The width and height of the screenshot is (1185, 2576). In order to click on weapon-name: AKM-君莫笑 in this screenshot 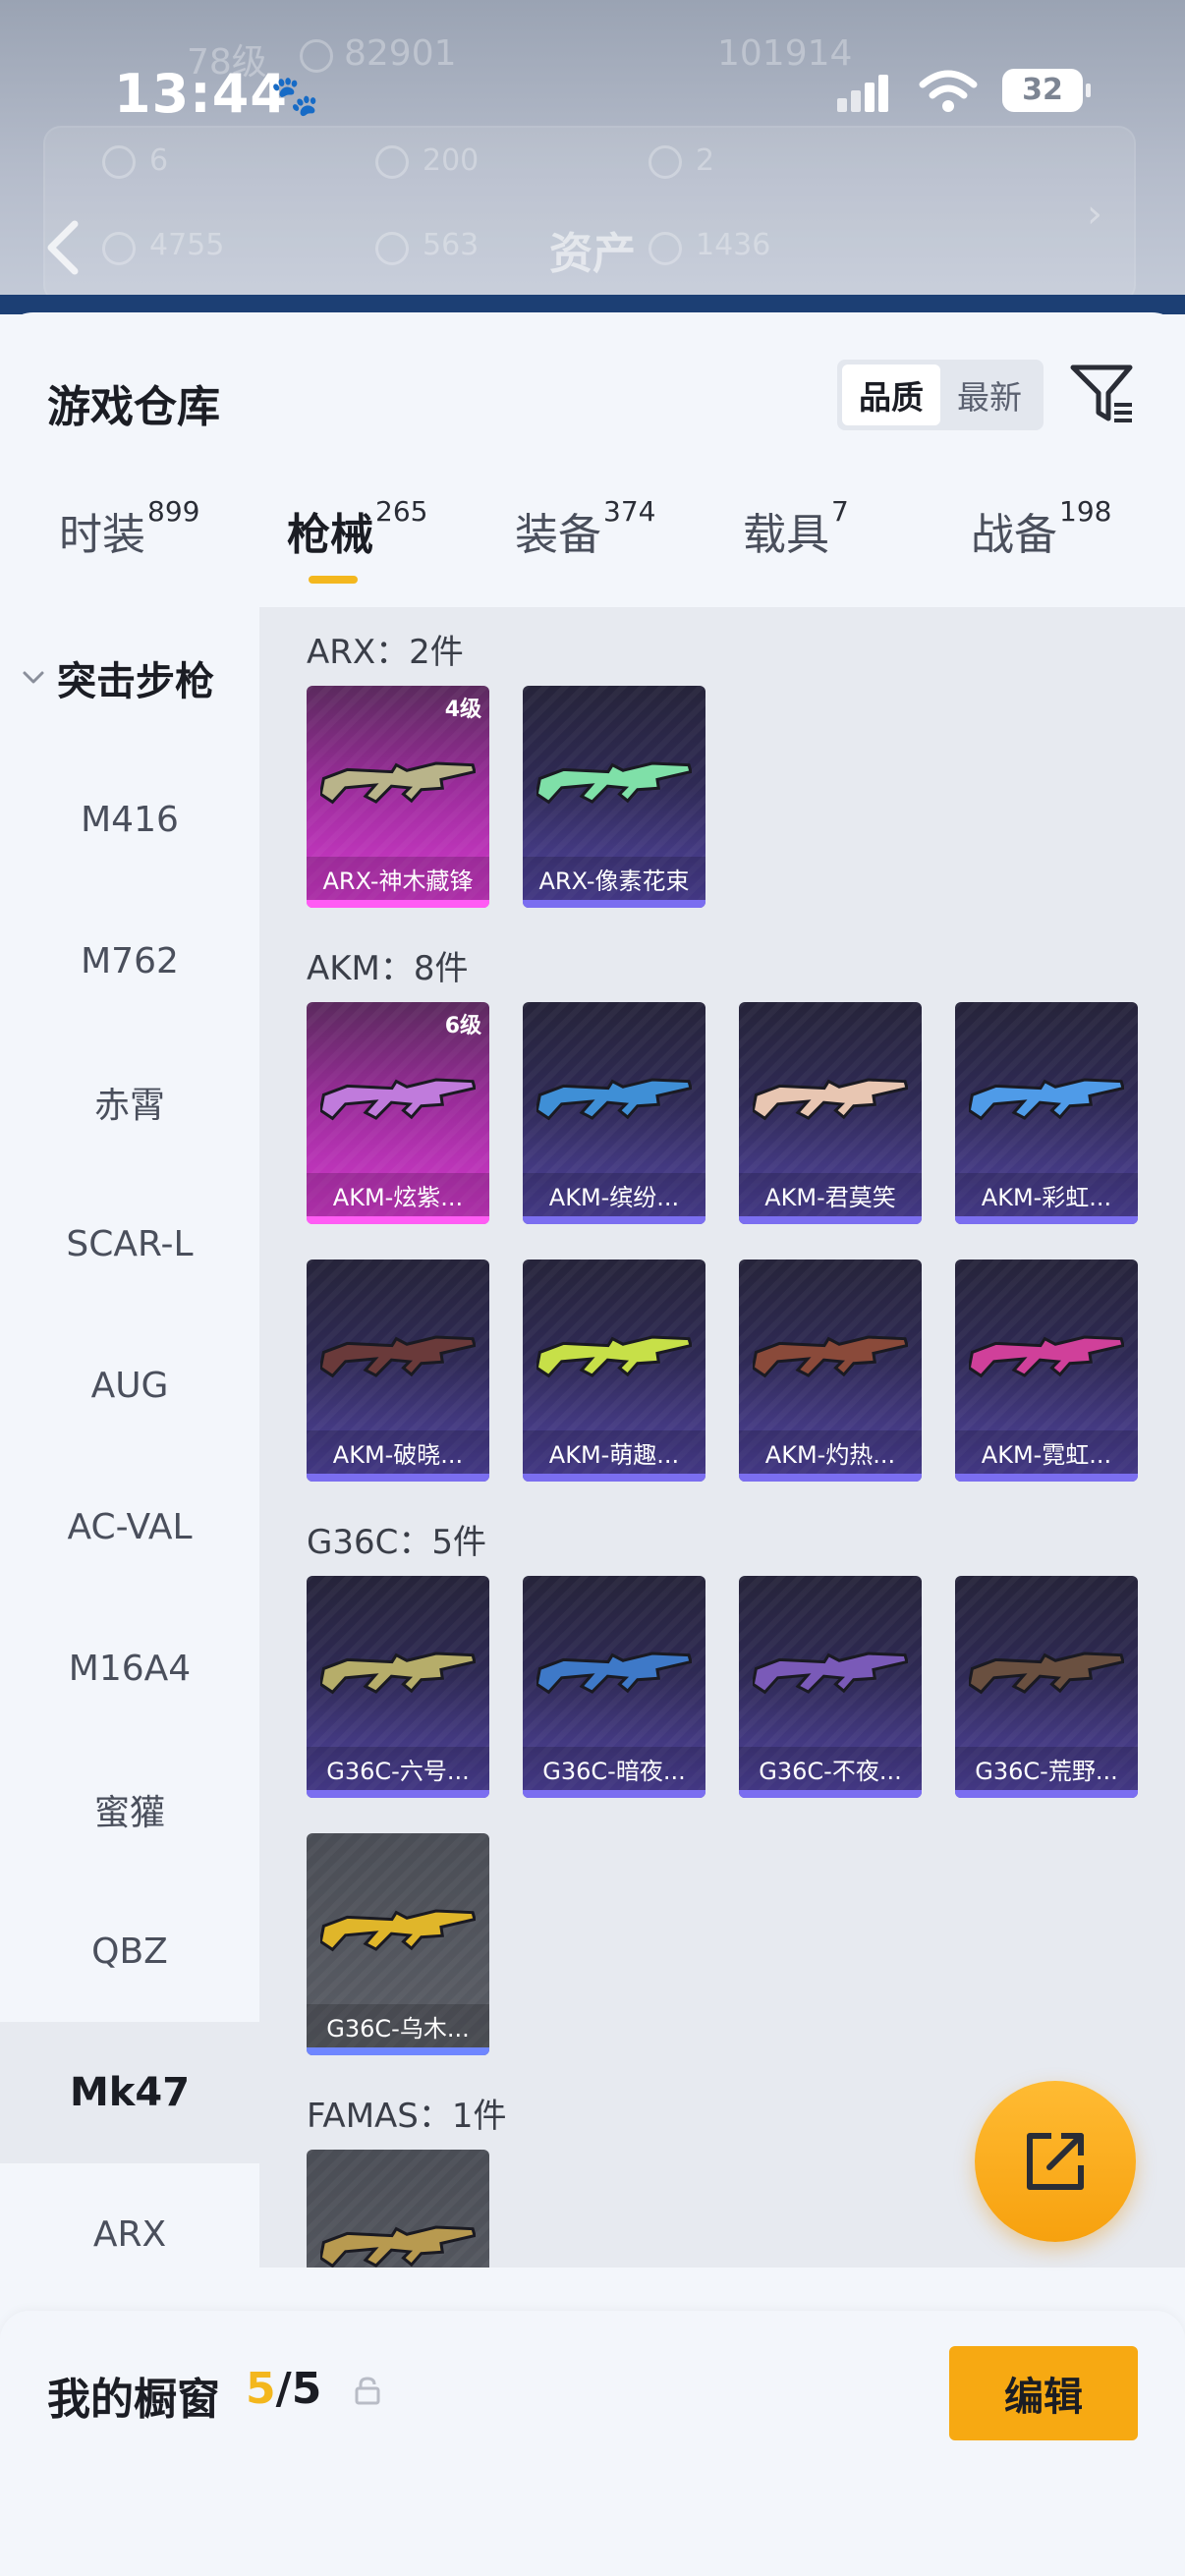, I will do `click(831, 1194)`.